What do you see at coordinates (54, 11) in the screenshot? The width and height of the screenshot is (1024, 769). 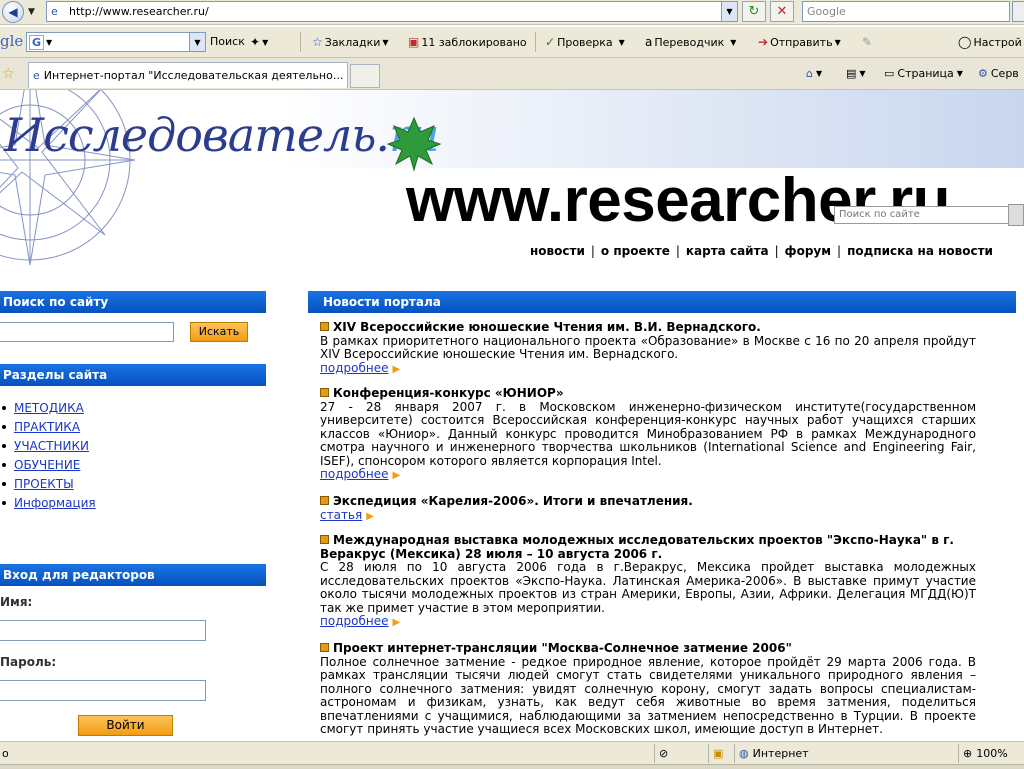 I see `page-icon: e` at bounding box center [54, 11].